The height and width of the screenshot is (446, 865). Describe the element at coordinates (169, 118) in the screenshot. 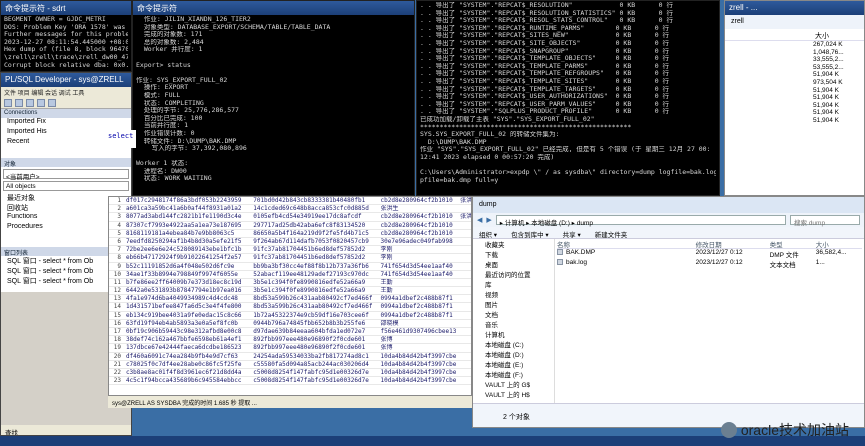

I see `terminal-line: 百分比已完成: 100` at that location.